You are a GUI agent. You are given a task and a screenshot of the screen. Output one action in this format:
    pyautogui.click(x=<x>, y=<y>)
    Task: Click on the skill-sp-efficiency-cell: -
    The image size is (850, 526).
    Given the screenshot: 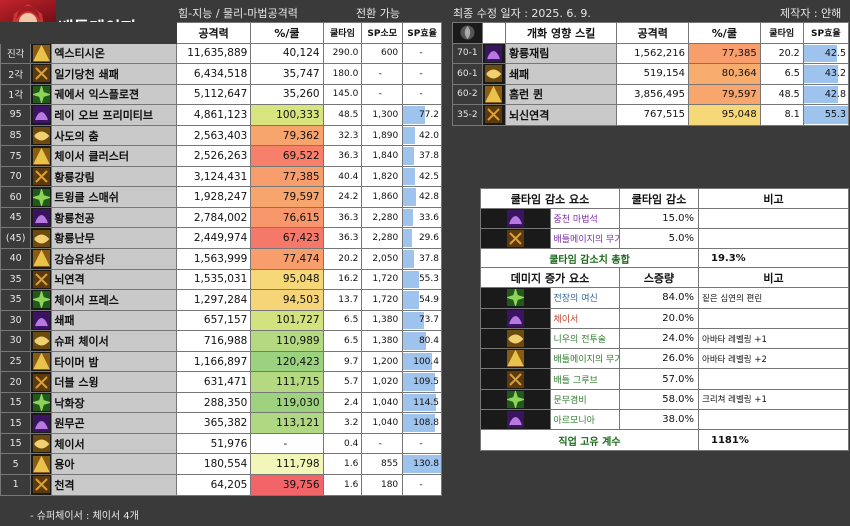 What is the action you would take?
    pyautogui.click(x=422, y=94)
    